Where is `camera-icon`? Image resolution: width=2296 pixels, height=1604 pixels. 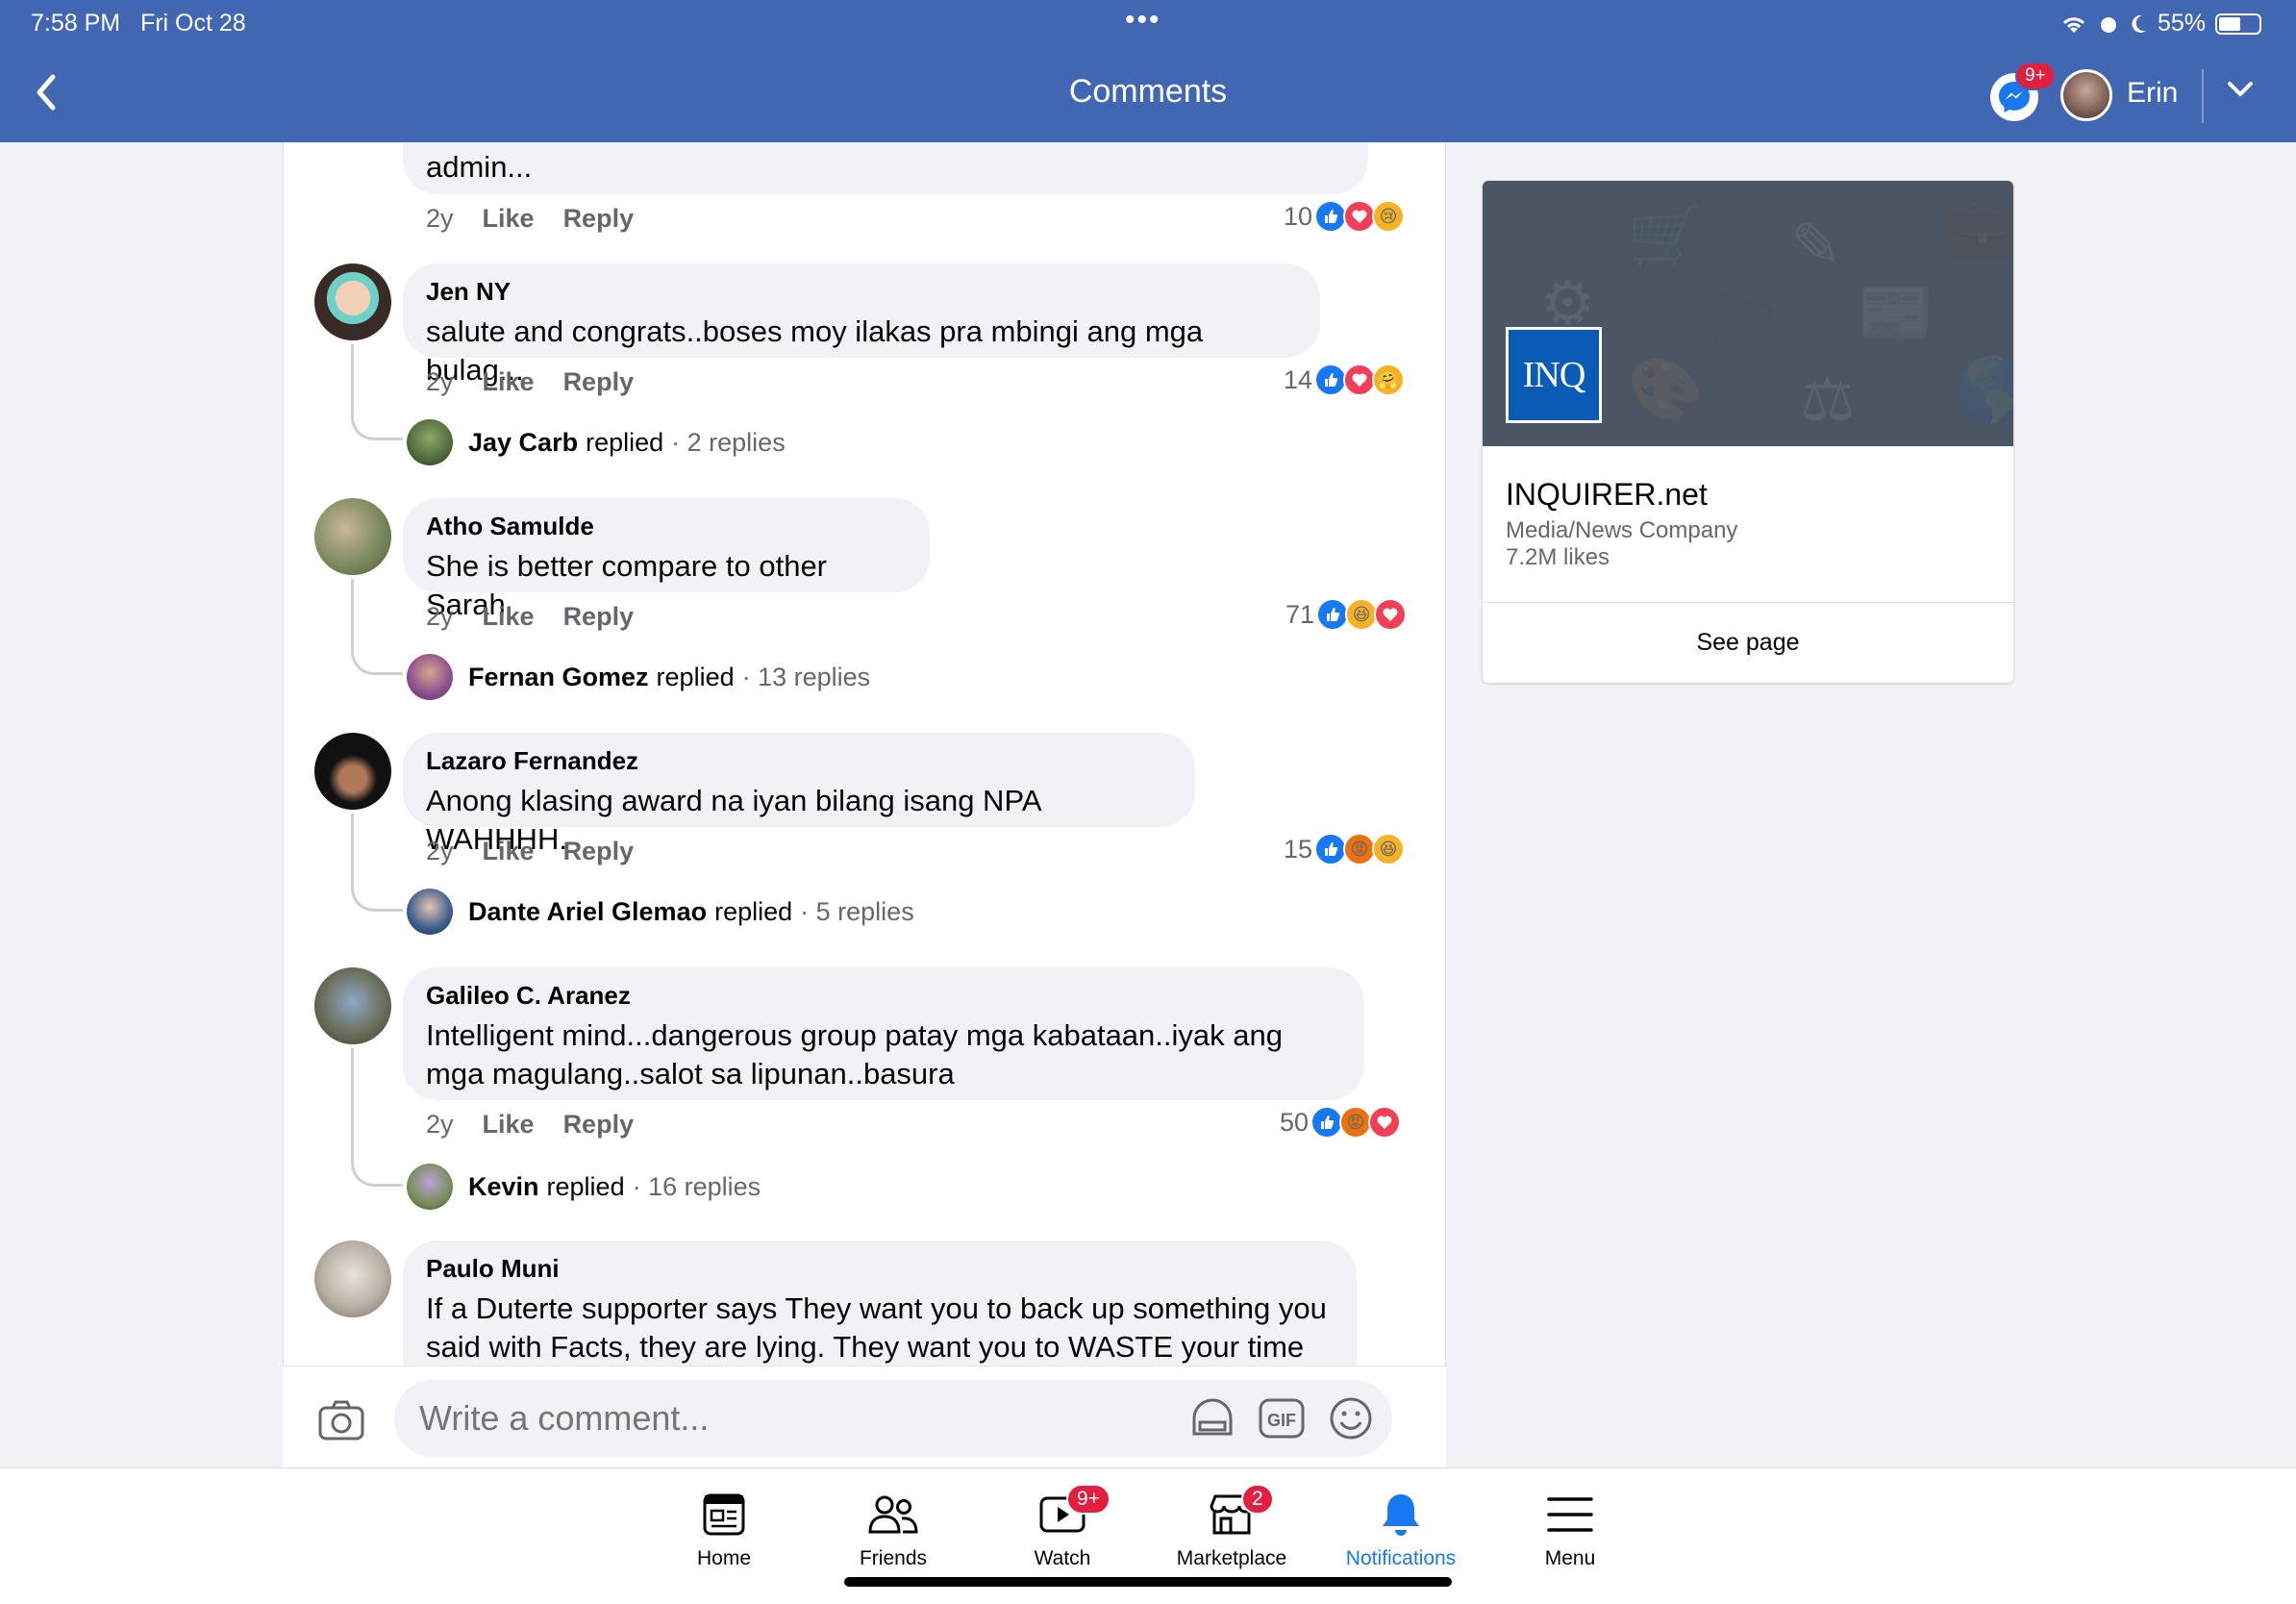 camera-icon is located at coordinates (341, 1420).